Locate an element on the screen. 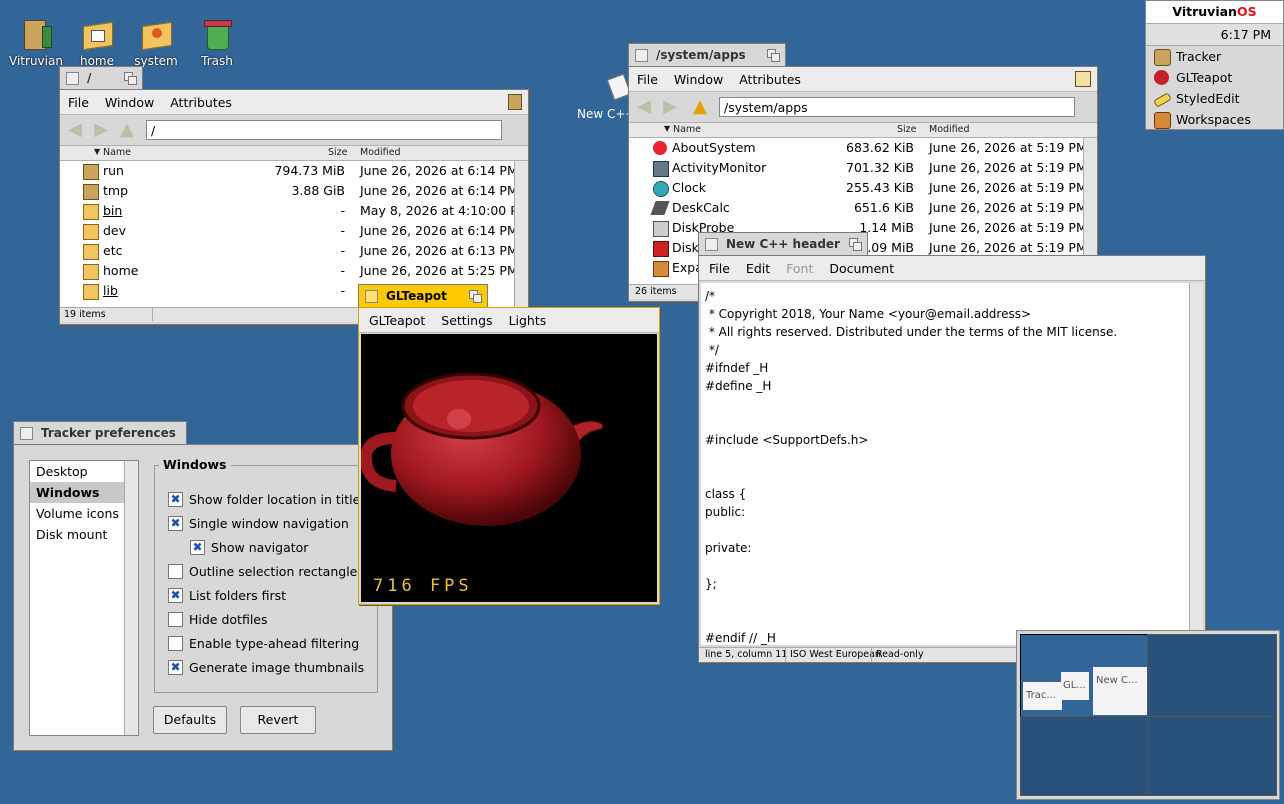  checkbox-hide-dotfiles is located at coordinates (175, 619).